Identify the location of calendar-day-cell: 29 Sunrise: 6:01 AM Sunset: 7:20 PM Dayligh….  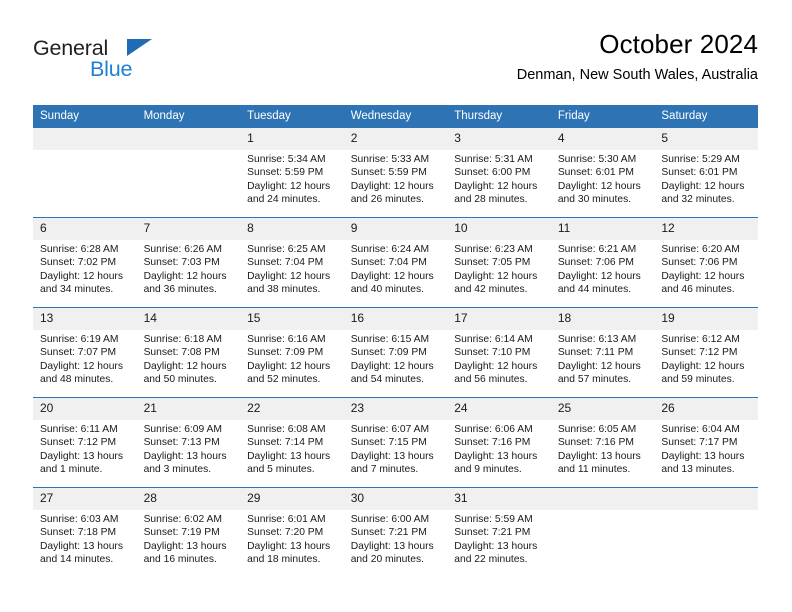
(292, 532).